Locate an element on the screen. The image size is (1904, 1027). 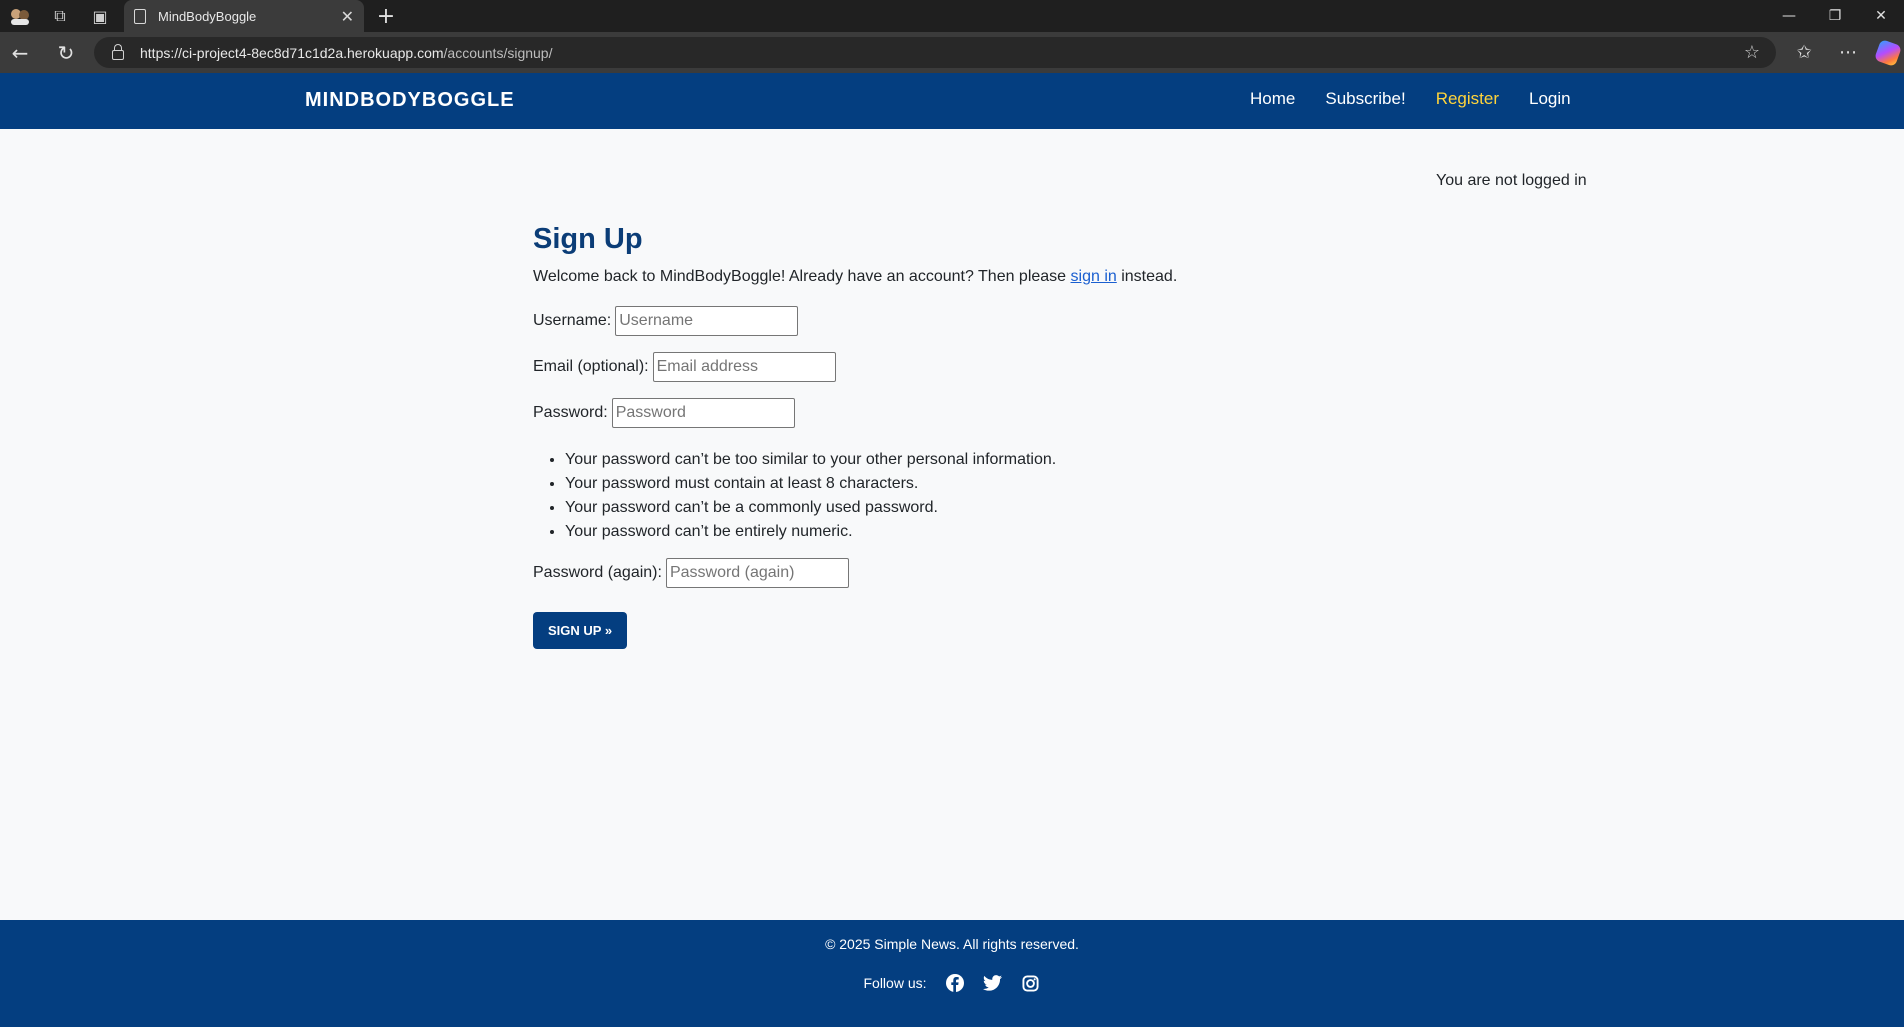
nav-subscribe: Subscribe! is located at coordinates (1365, 99).